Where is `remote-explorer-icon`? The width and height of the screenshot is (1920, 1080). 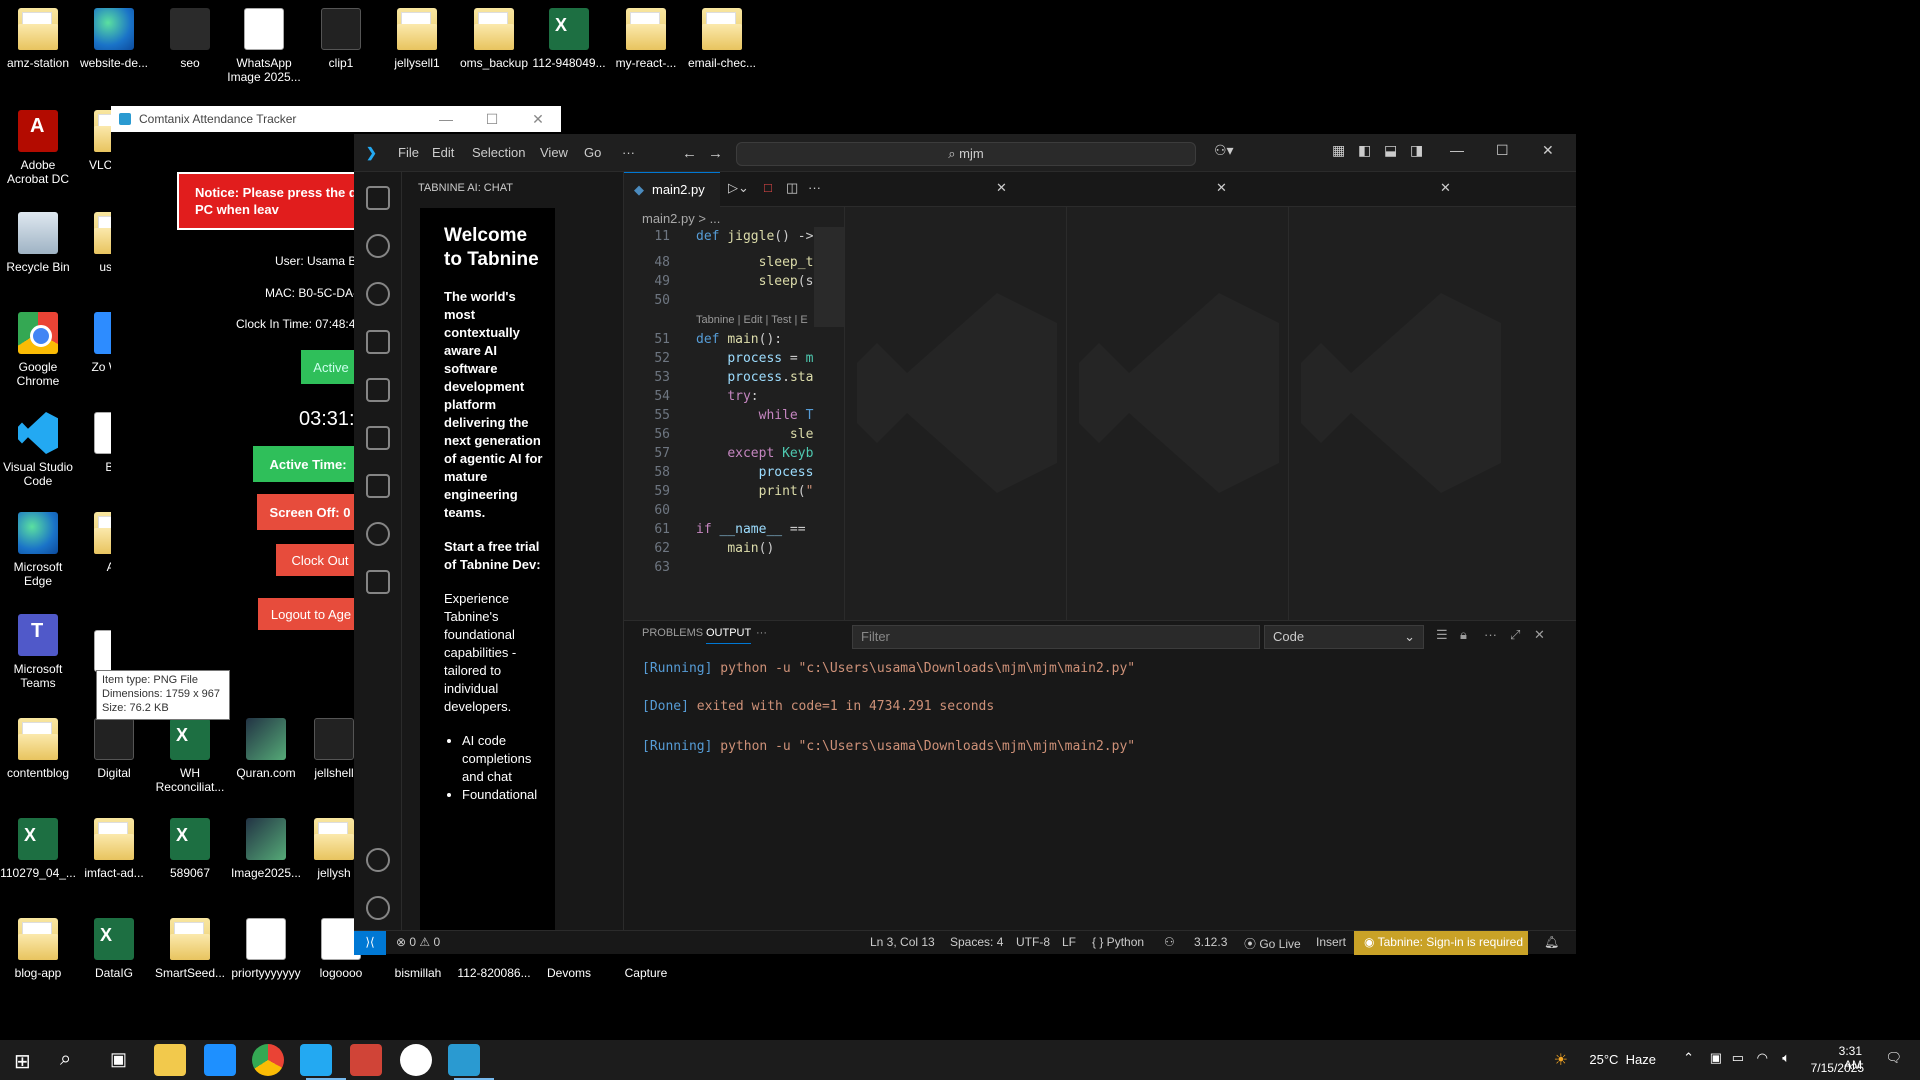 remote-explorer-icon is located at coordinates (378, 438).